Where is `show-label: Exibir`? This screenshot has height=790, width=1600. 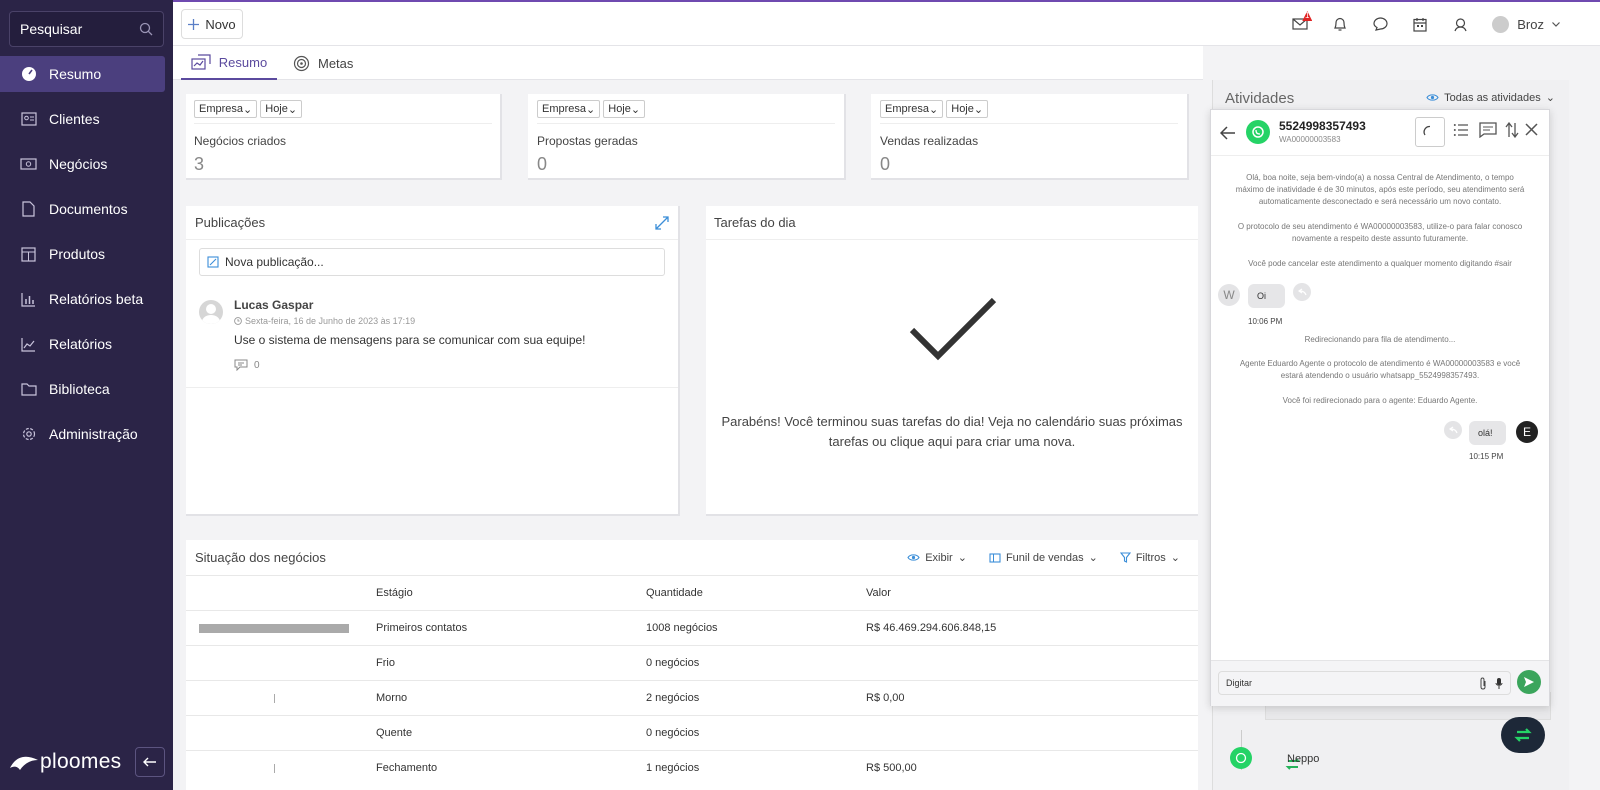
show-label: Exibir is located at coordinates (939, 557).